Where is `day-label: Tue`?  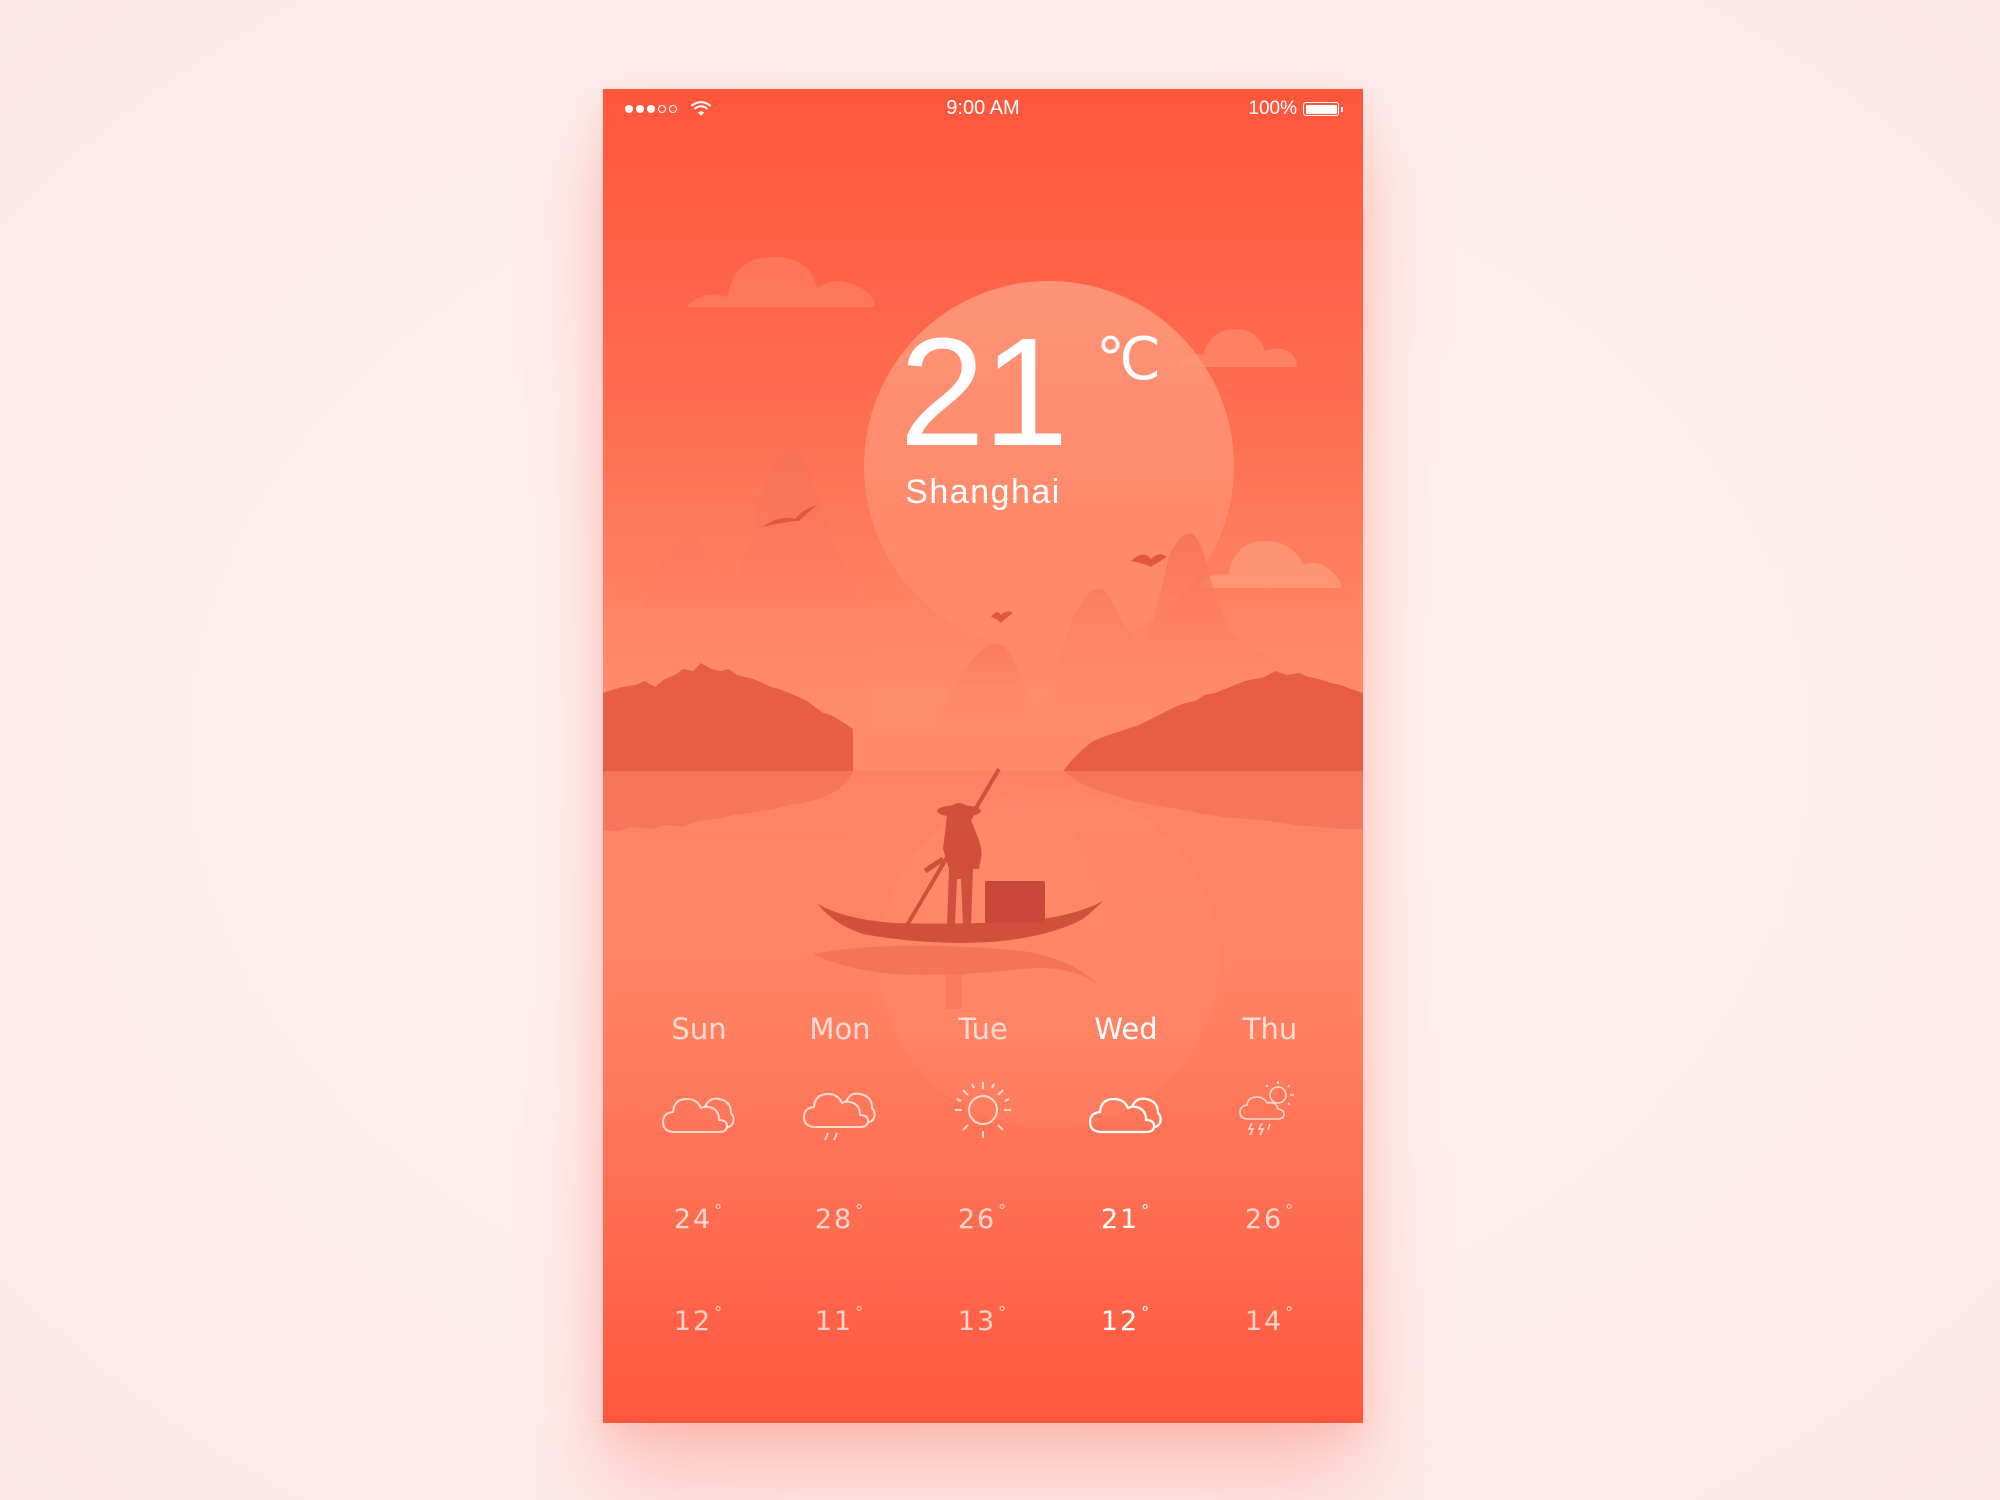 day-label: Tue is located at coordinates (983, 1029).